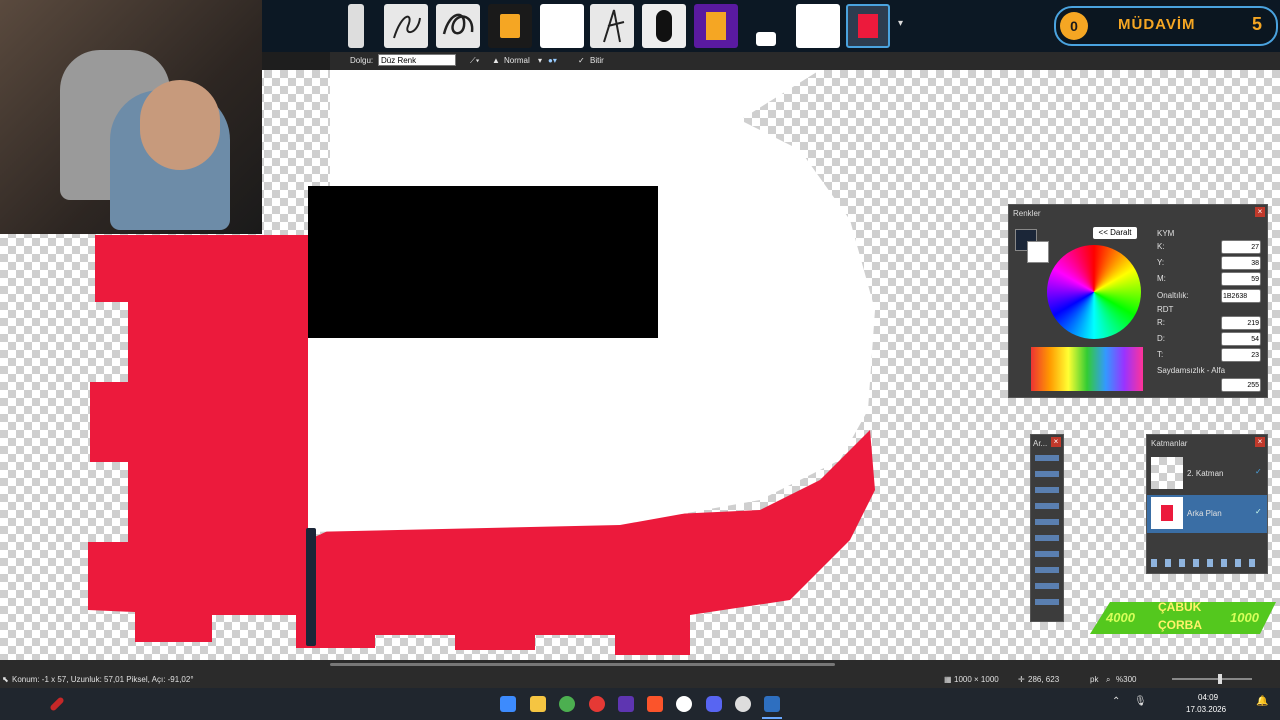 This screenshot has height=720, width=1280. What do you see at coordinates (417, 60) in the screenshot?
I see `fill-select: Düz Renk` at bounding box center [417, 60].